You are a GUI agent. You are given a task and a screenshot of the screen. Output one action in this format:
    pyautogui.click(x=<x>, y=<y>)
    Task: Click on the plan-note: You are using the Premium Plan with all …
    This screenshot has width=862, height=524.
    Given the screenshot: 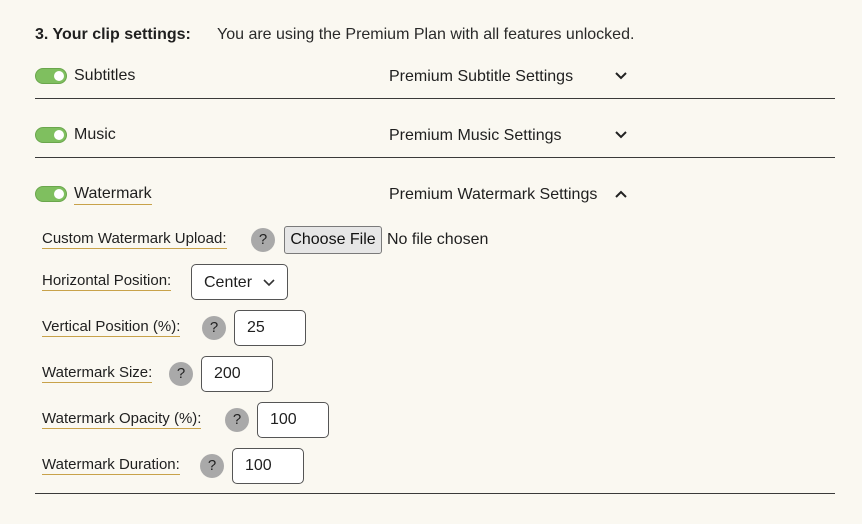 What is the action you would take?
    pyautogui.click(x=426, y=34)
    